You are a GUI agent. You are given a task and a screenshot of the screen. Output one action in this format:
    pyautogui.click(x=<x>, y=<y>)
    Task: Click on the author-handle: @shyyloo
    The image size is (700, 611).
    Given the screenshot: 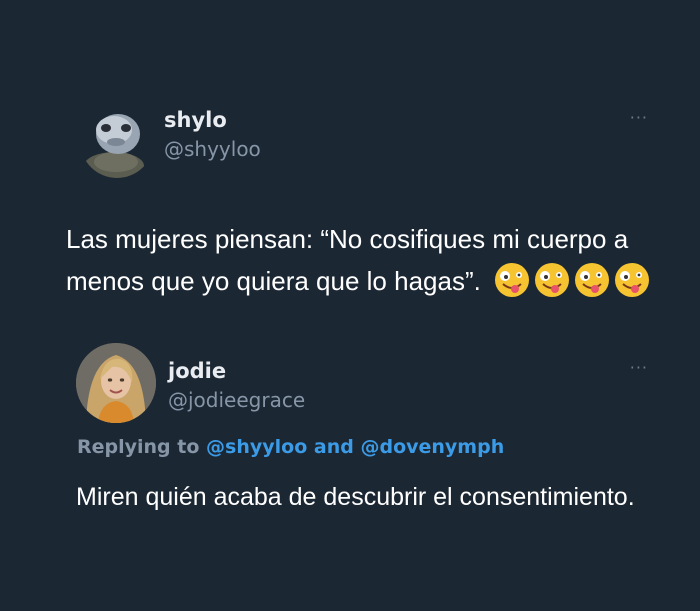 What is the action you would take?
    pyautogui.click(x=212, y=149)
    